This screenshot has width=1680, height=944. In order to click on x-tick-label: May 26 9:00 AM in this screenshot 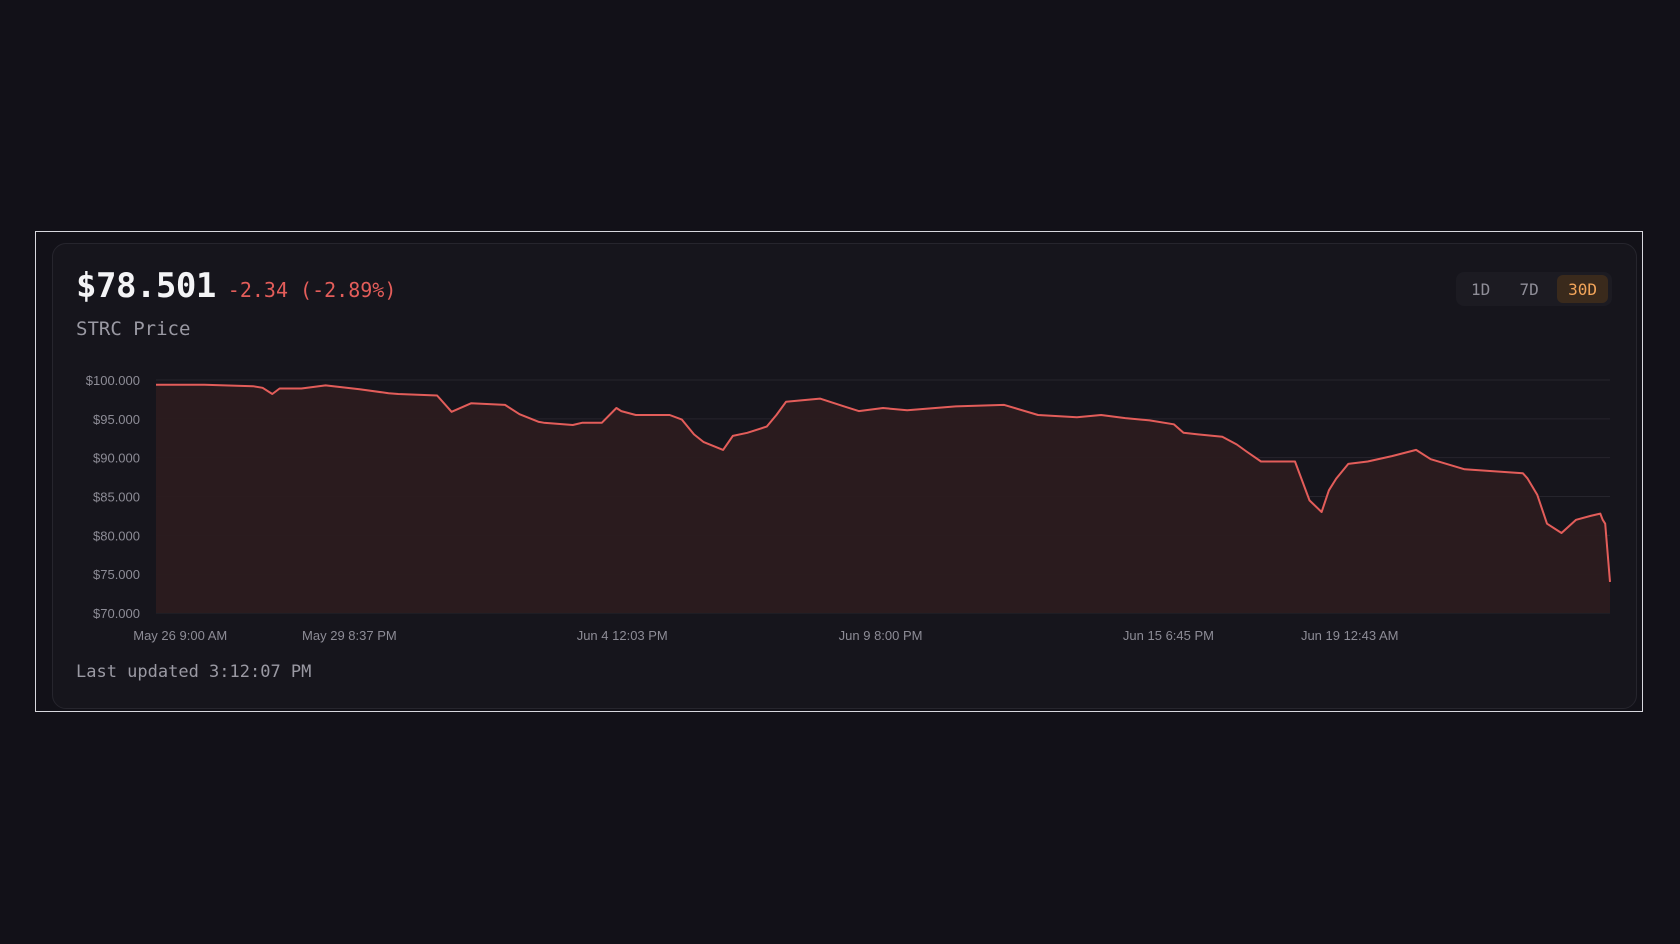, I will do `click(180, 635)`.